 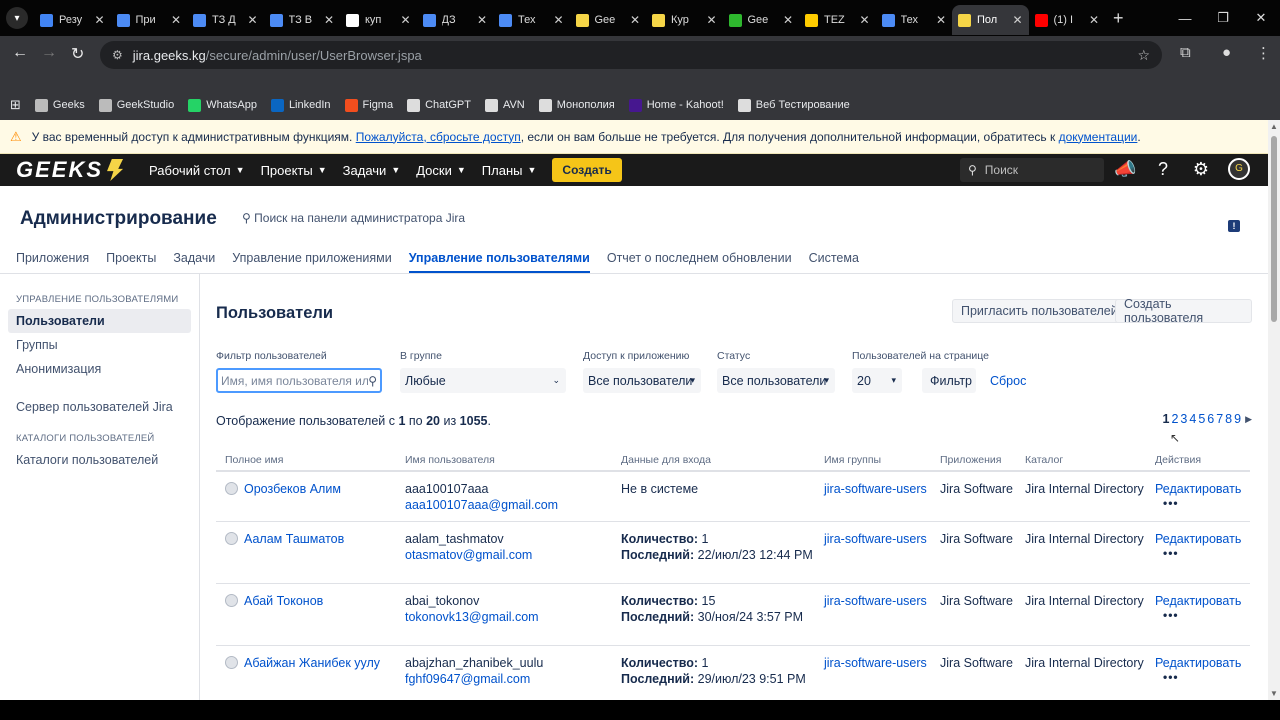 What do you see at coordinates (1125, 169) in the screenshot?
I see `notifications-icon: 📣` at bounding box center [1125, 169].